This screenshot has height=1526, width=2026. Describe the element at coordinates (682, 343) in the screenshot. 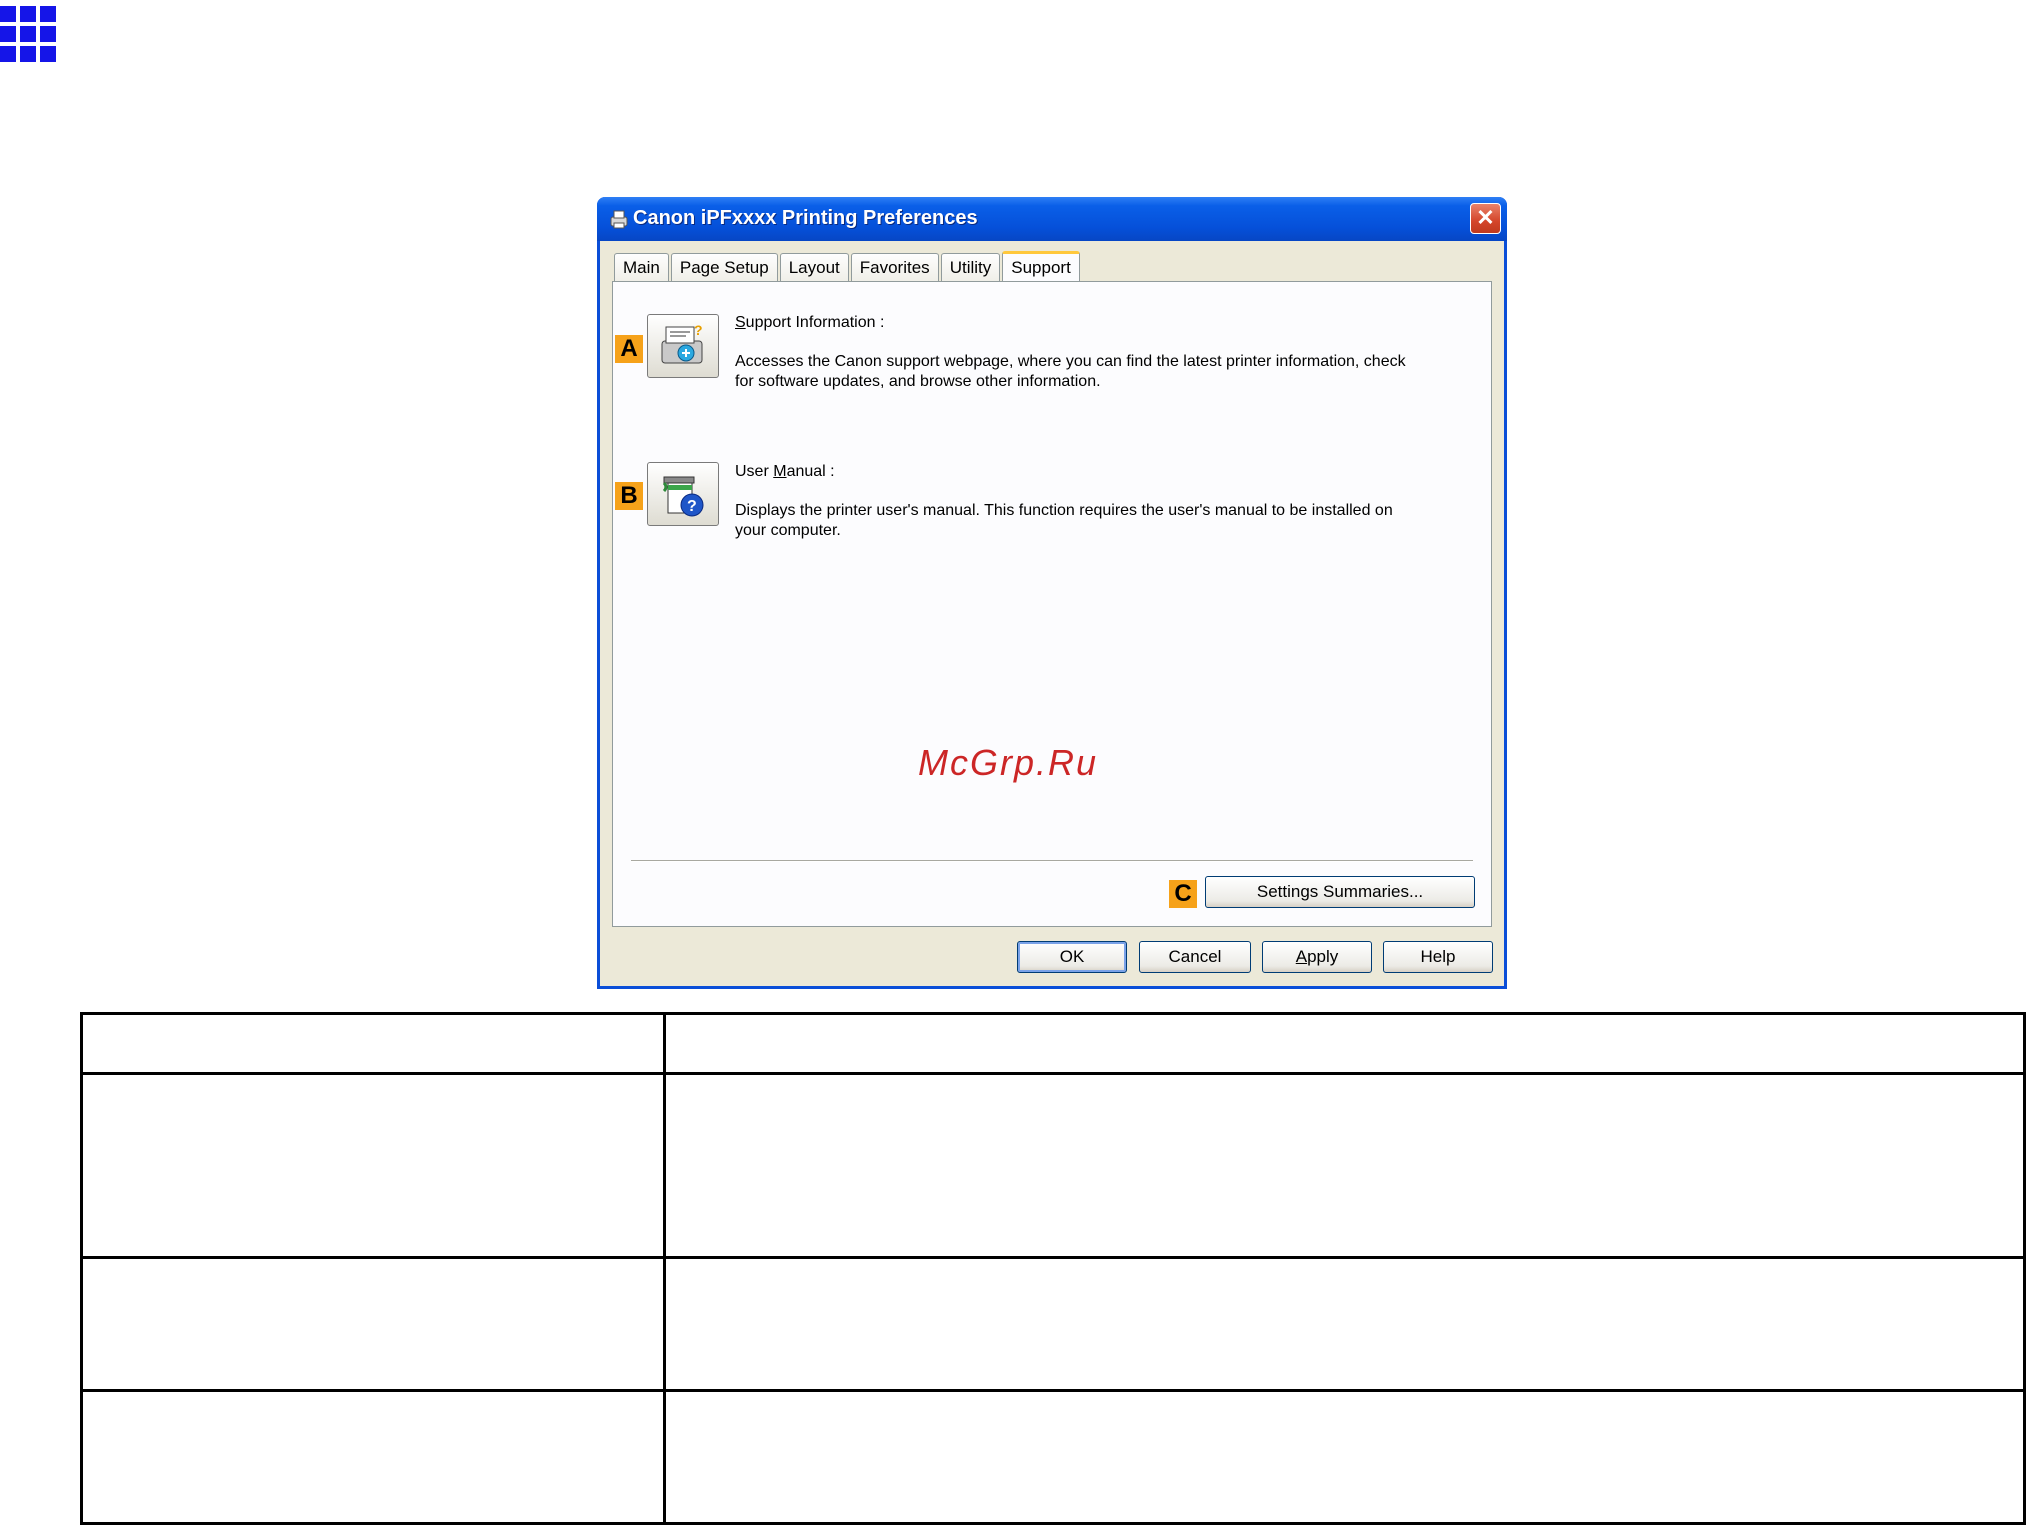

I see `support-info-icon: ?` at that location.